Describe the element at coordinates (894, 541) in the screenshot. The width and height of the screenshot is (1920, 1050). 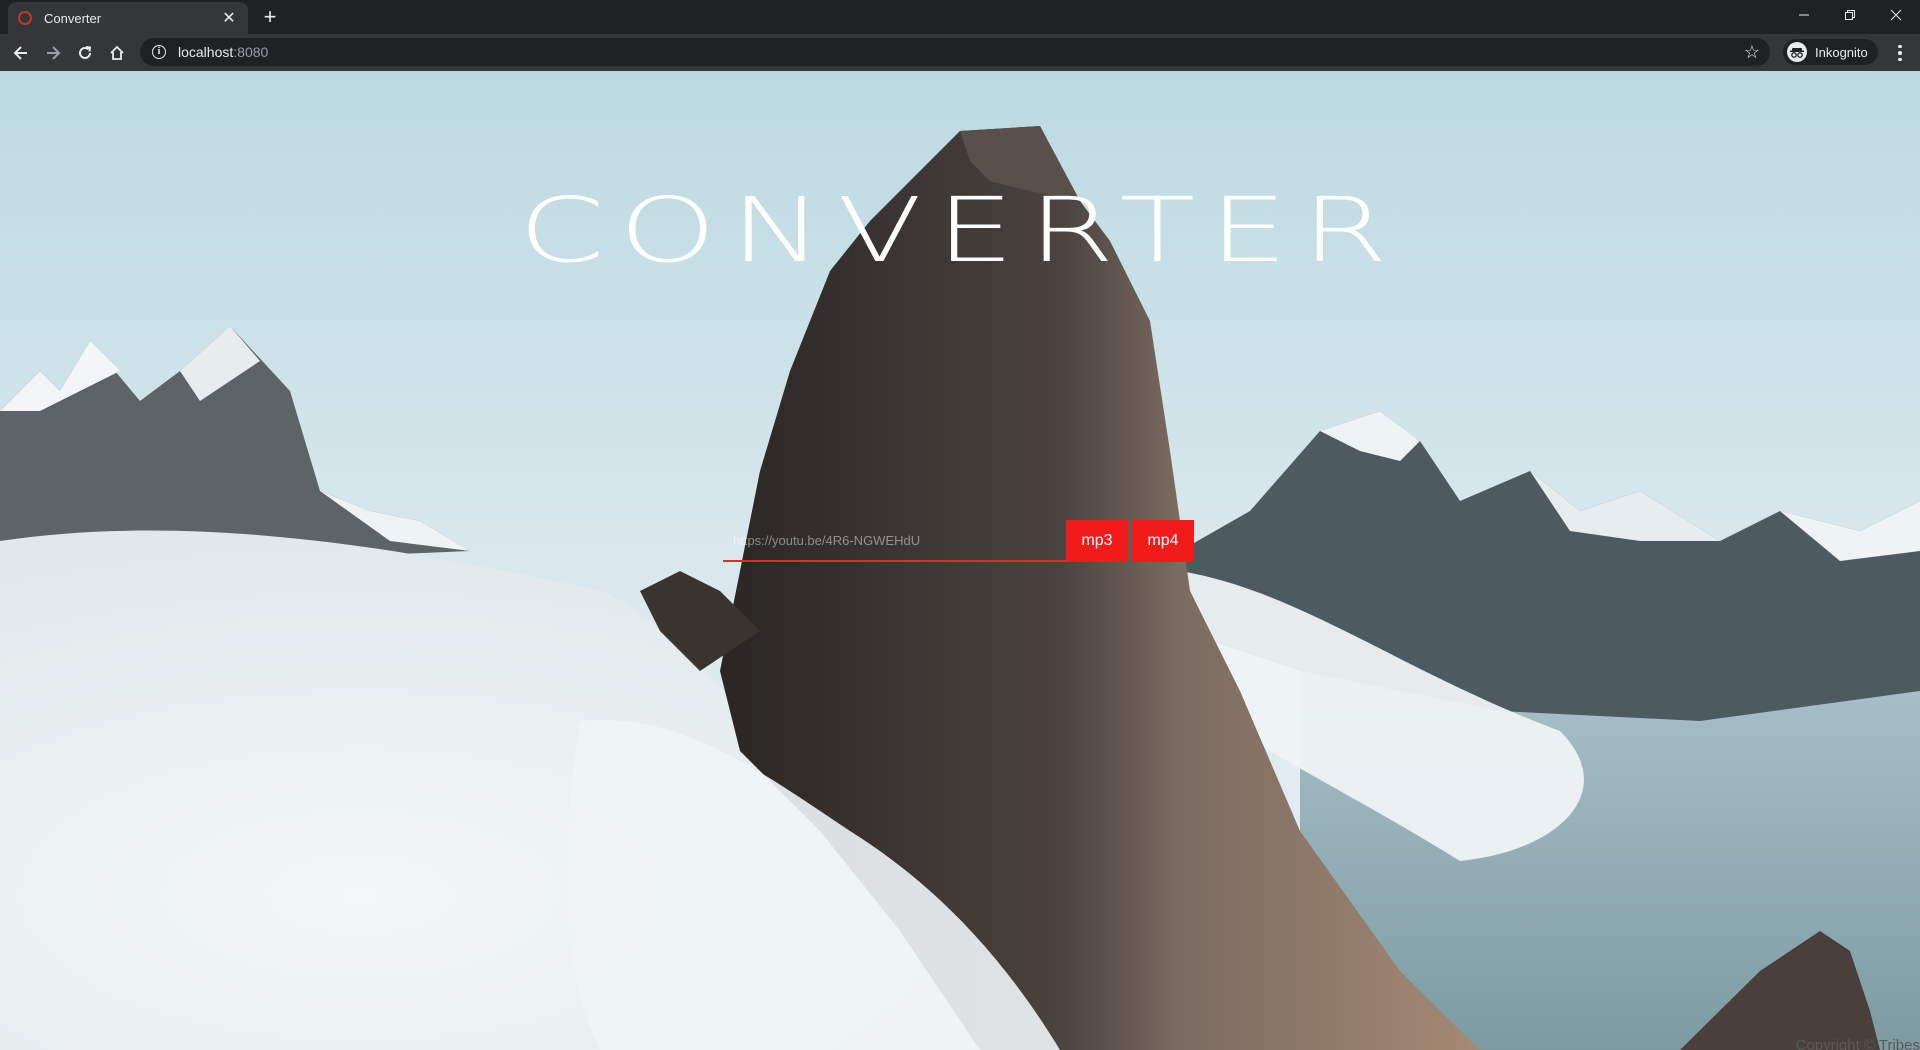
I see `video-url-input` at that location.